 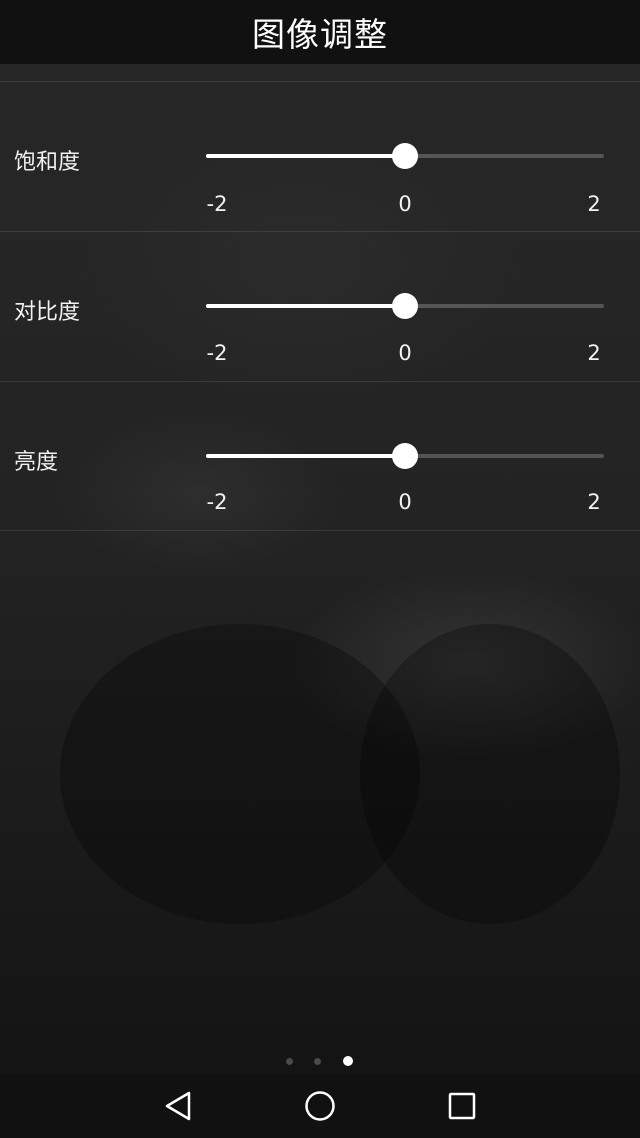 I want to click on brightness-label: 亮度, so click(x=36, y=462).